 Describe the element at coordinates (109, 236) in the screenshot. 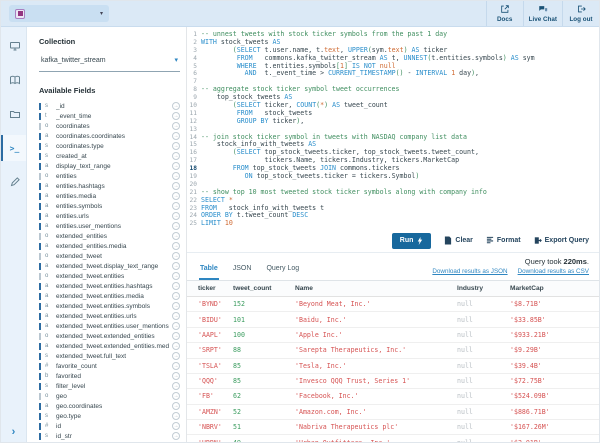

I see `field-row: o extended_entities →` at that location.